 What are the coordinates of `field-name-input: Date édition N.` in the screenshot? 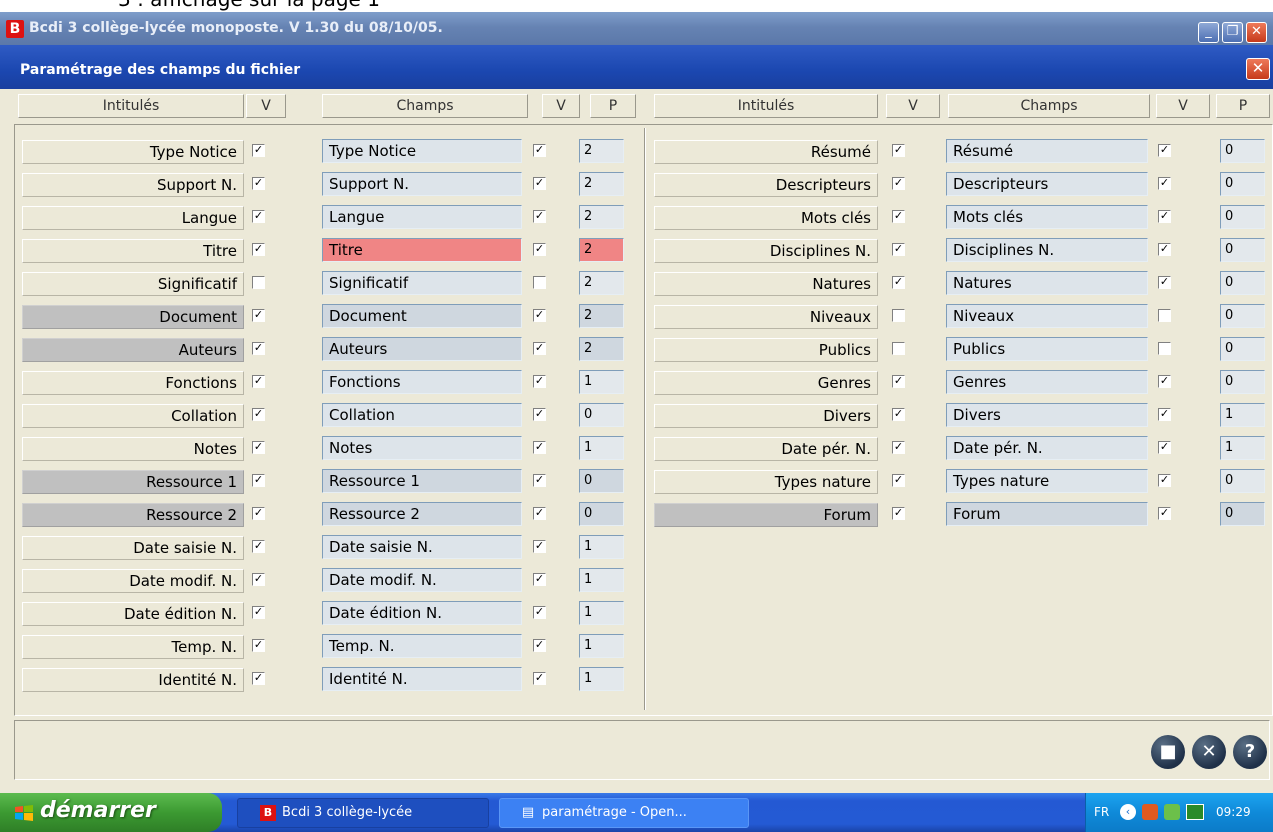 It's located at (422, 613).